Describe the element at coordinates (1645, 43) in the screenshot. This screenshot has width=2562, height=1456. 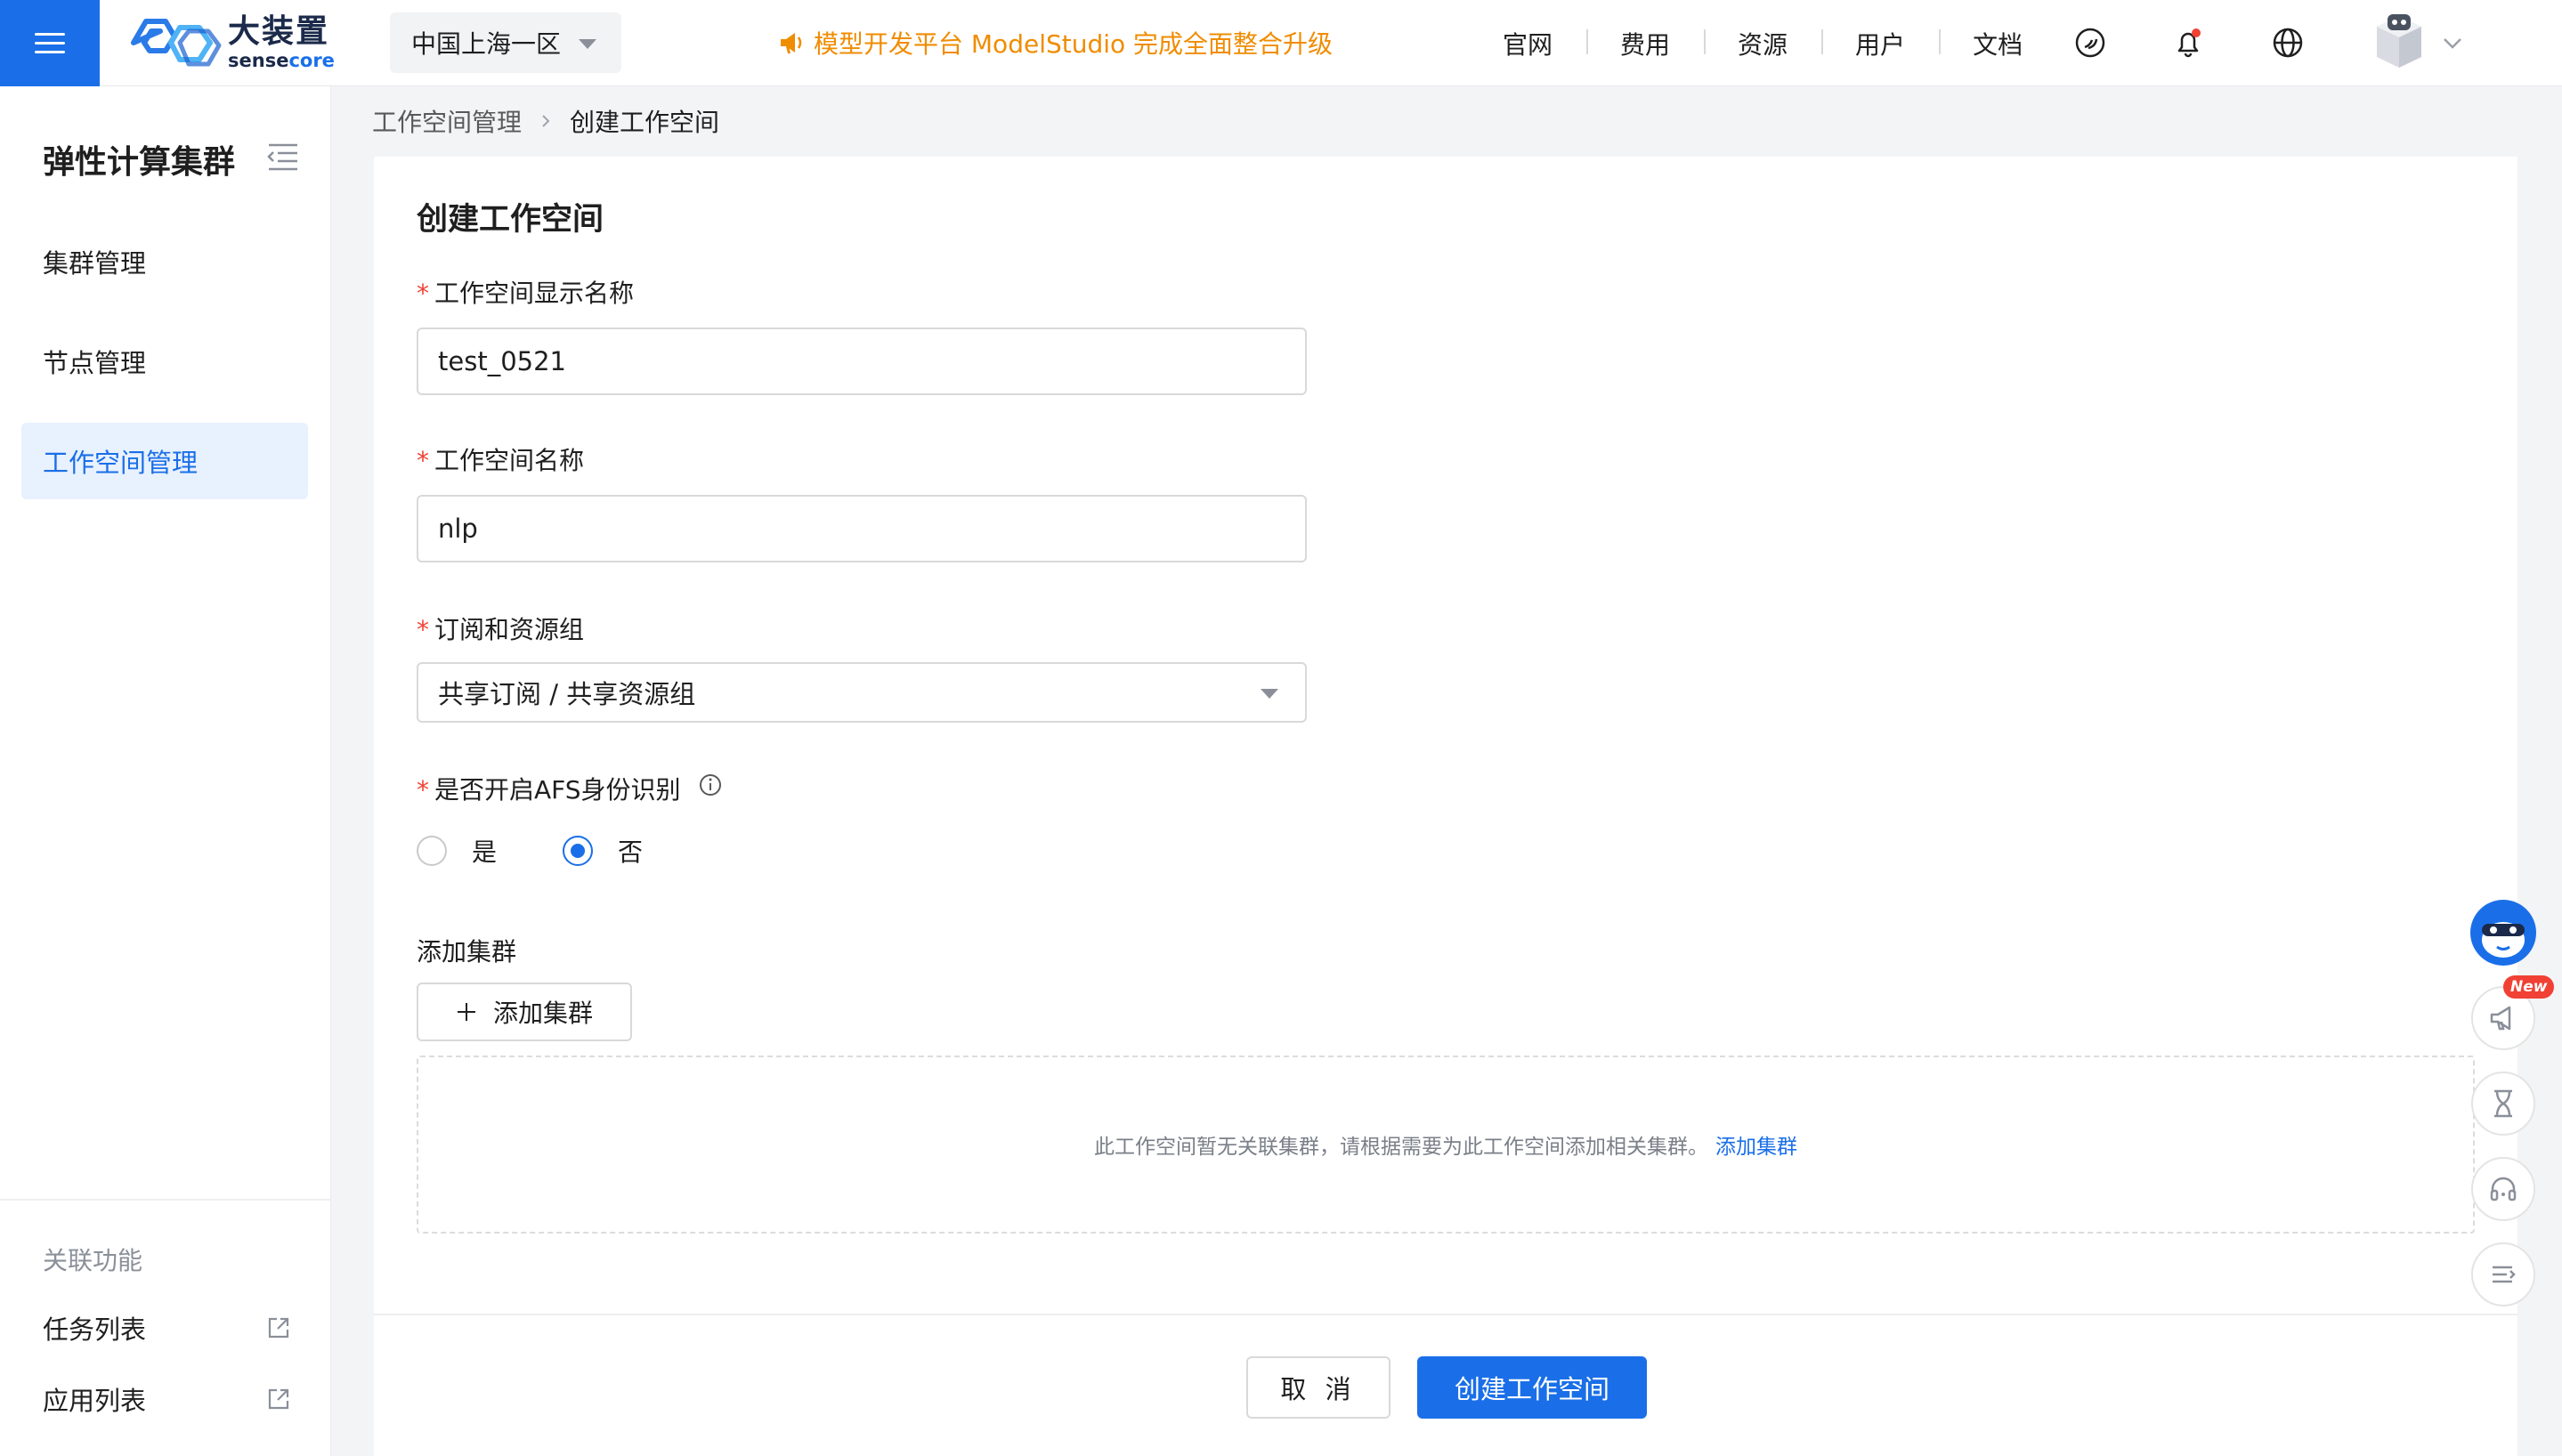
I see `nav-billing: 费用` at that location.